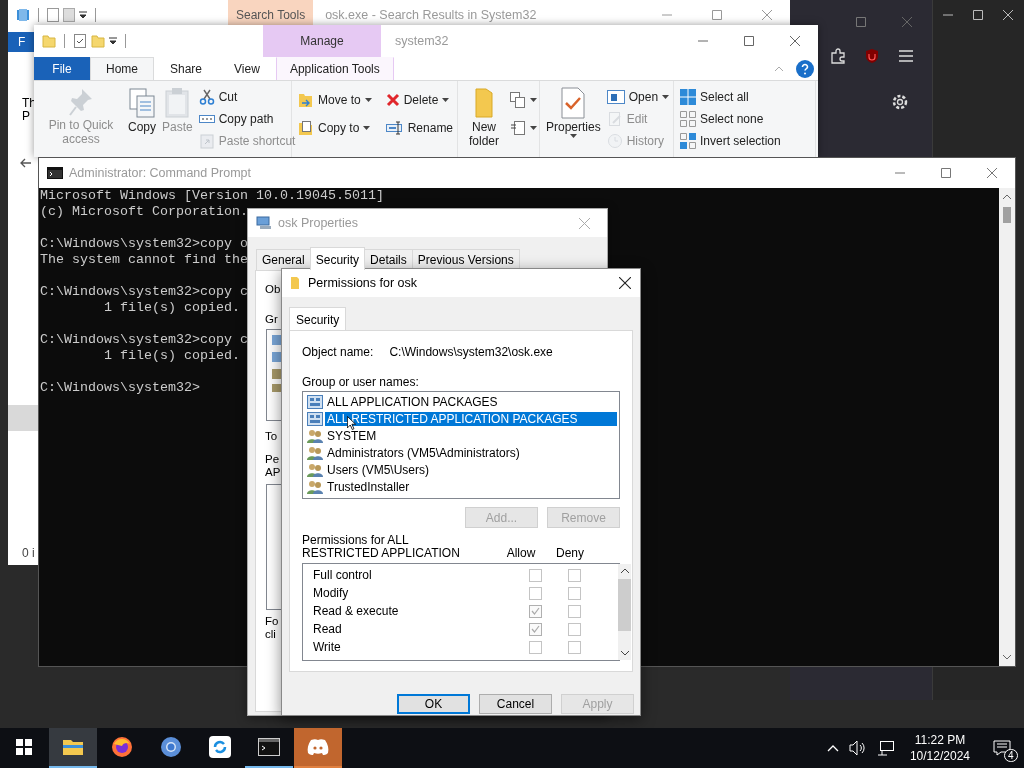 The height and width of the screenshot is (768, 1024). Describe the element at coordinates (273, 472) in the screenshot. I see `field-label: AP` at that location.